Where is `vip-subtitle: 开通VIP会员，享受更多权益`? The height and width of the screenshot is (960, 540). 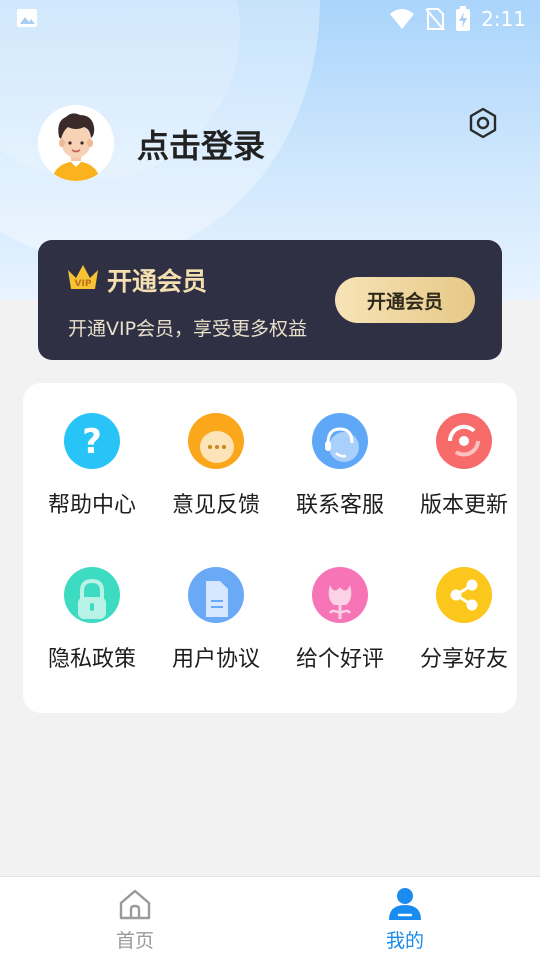
vip-subtitle: 开通VIP会员，享受更多权益 is located at coordinates (188, 329).